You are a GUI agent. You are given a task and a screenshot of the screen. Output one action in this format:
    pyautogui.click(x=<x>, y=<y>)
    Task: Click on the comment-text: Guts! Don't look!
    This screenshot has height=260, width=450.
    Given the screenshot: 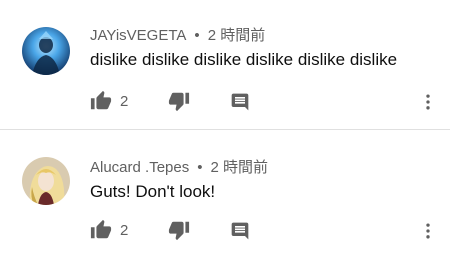 What is the action you would take?
    pyautogui.click(x=153, y=191)
    